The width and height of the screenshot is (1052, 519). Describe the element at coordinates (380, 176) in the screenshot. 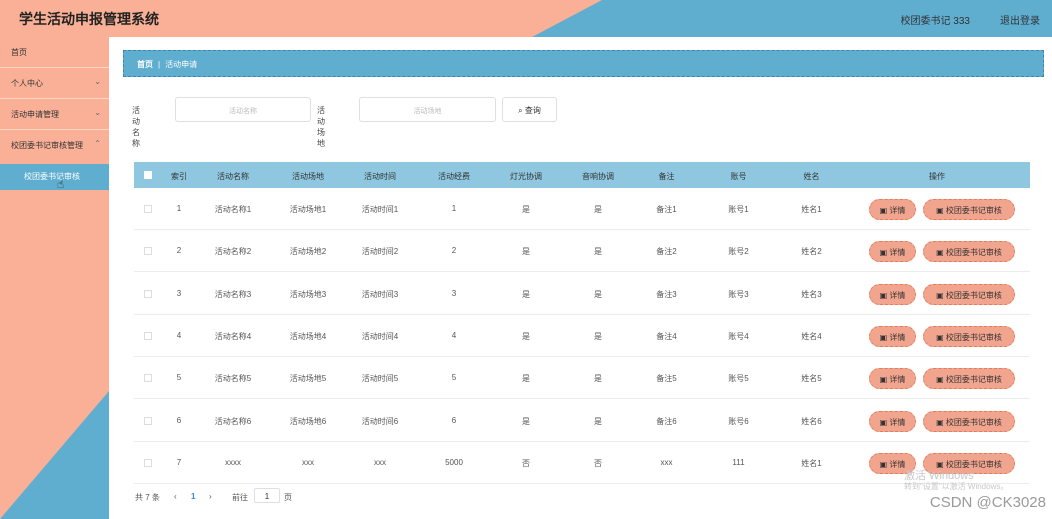

I see `th-activity-time: 活动时间` at that location.